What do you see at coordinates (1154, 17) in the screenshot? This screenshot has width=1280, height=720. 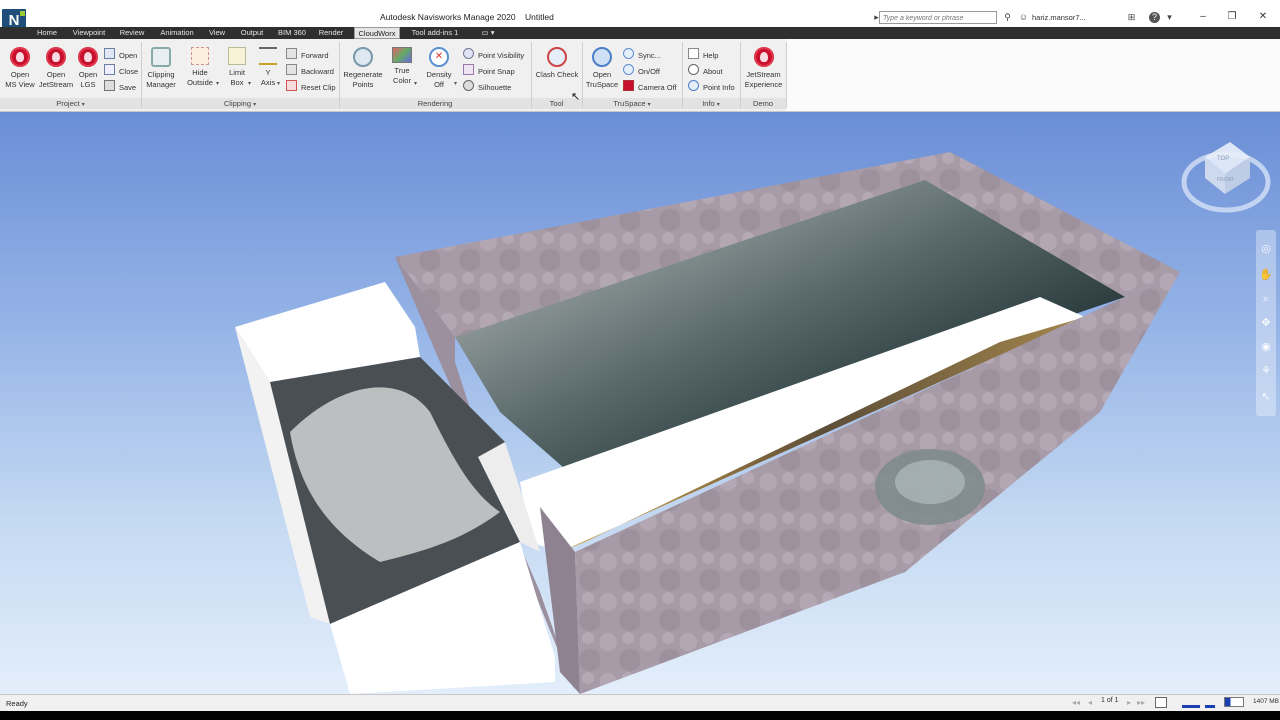 I see `help-icon: ?` at bounding box center [1154, 17].